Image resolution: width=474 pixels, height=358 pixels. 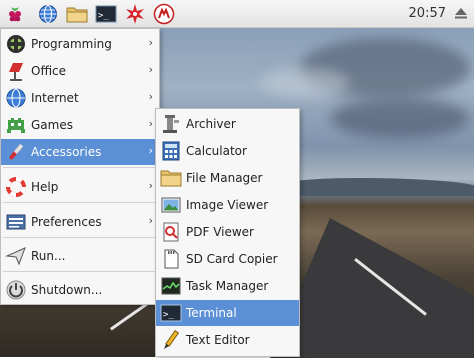 I want to click on help-icon, so click(x=16, y=187).